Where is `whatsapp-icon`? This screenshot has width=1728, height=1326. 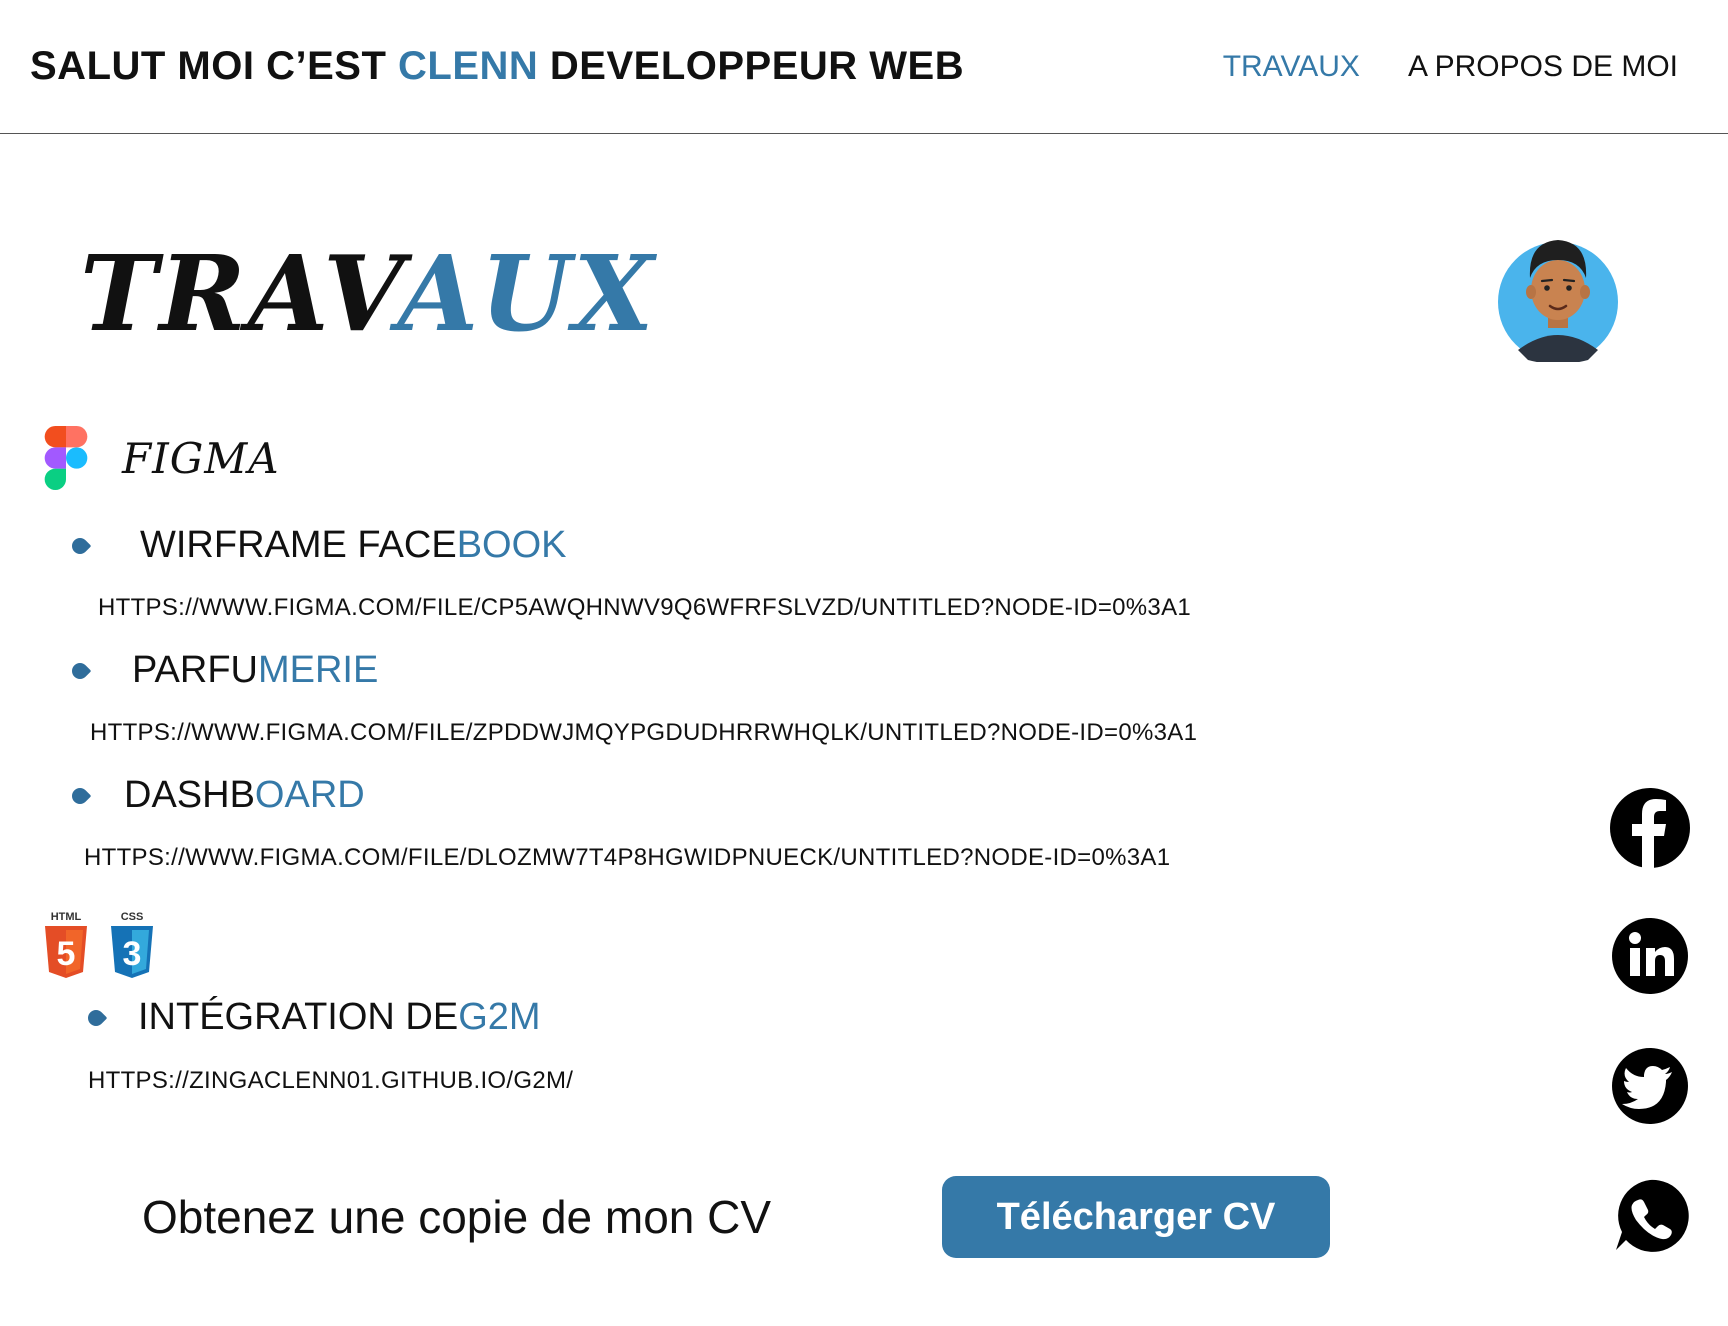
whatsapp-icon is located at coordinates (1650, 1216).